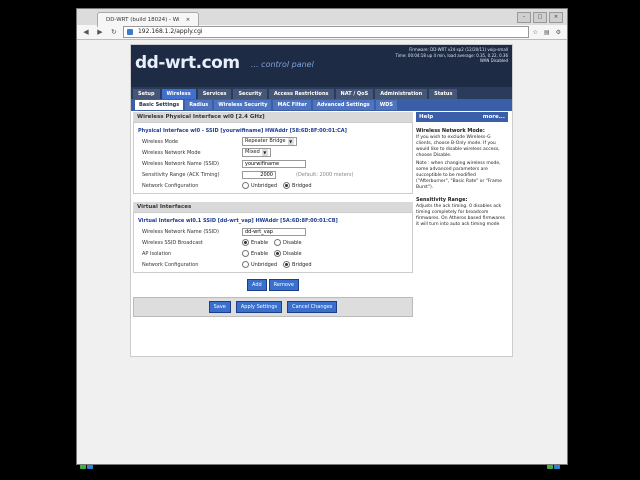 This screenshot has width=640, height=480. I want to click on maximize-icon: □, so click(540, 17).